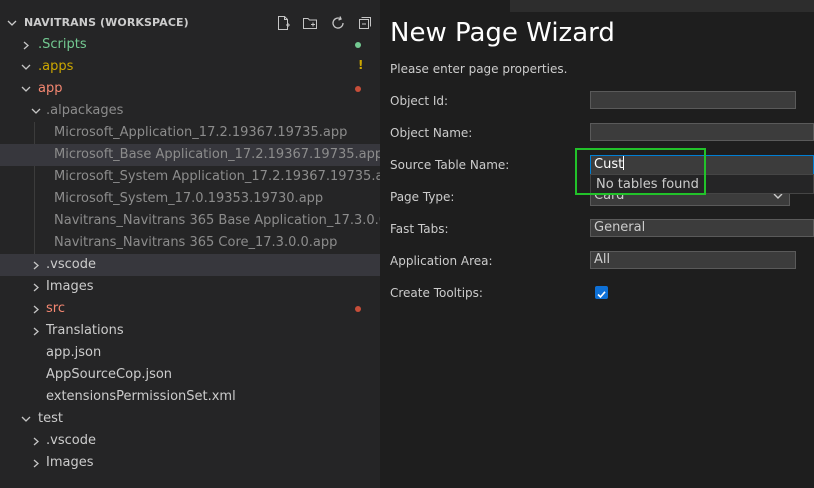  I want to click on highlight-annotation-box, so click(640, 171).